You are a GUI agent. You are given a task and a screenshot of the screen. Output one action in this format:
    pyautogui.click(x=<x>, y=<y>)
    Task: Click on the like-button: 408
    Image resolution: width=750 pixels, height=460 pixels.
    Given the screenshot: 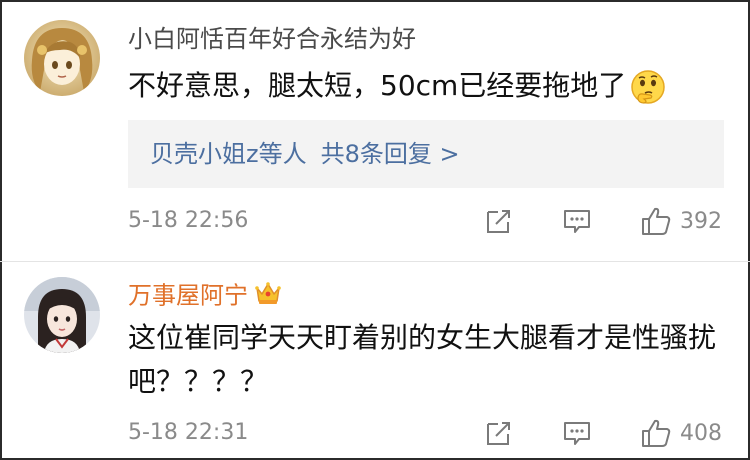 What is the action you would take?
    pyautogui.click(x=681, y=433)
    